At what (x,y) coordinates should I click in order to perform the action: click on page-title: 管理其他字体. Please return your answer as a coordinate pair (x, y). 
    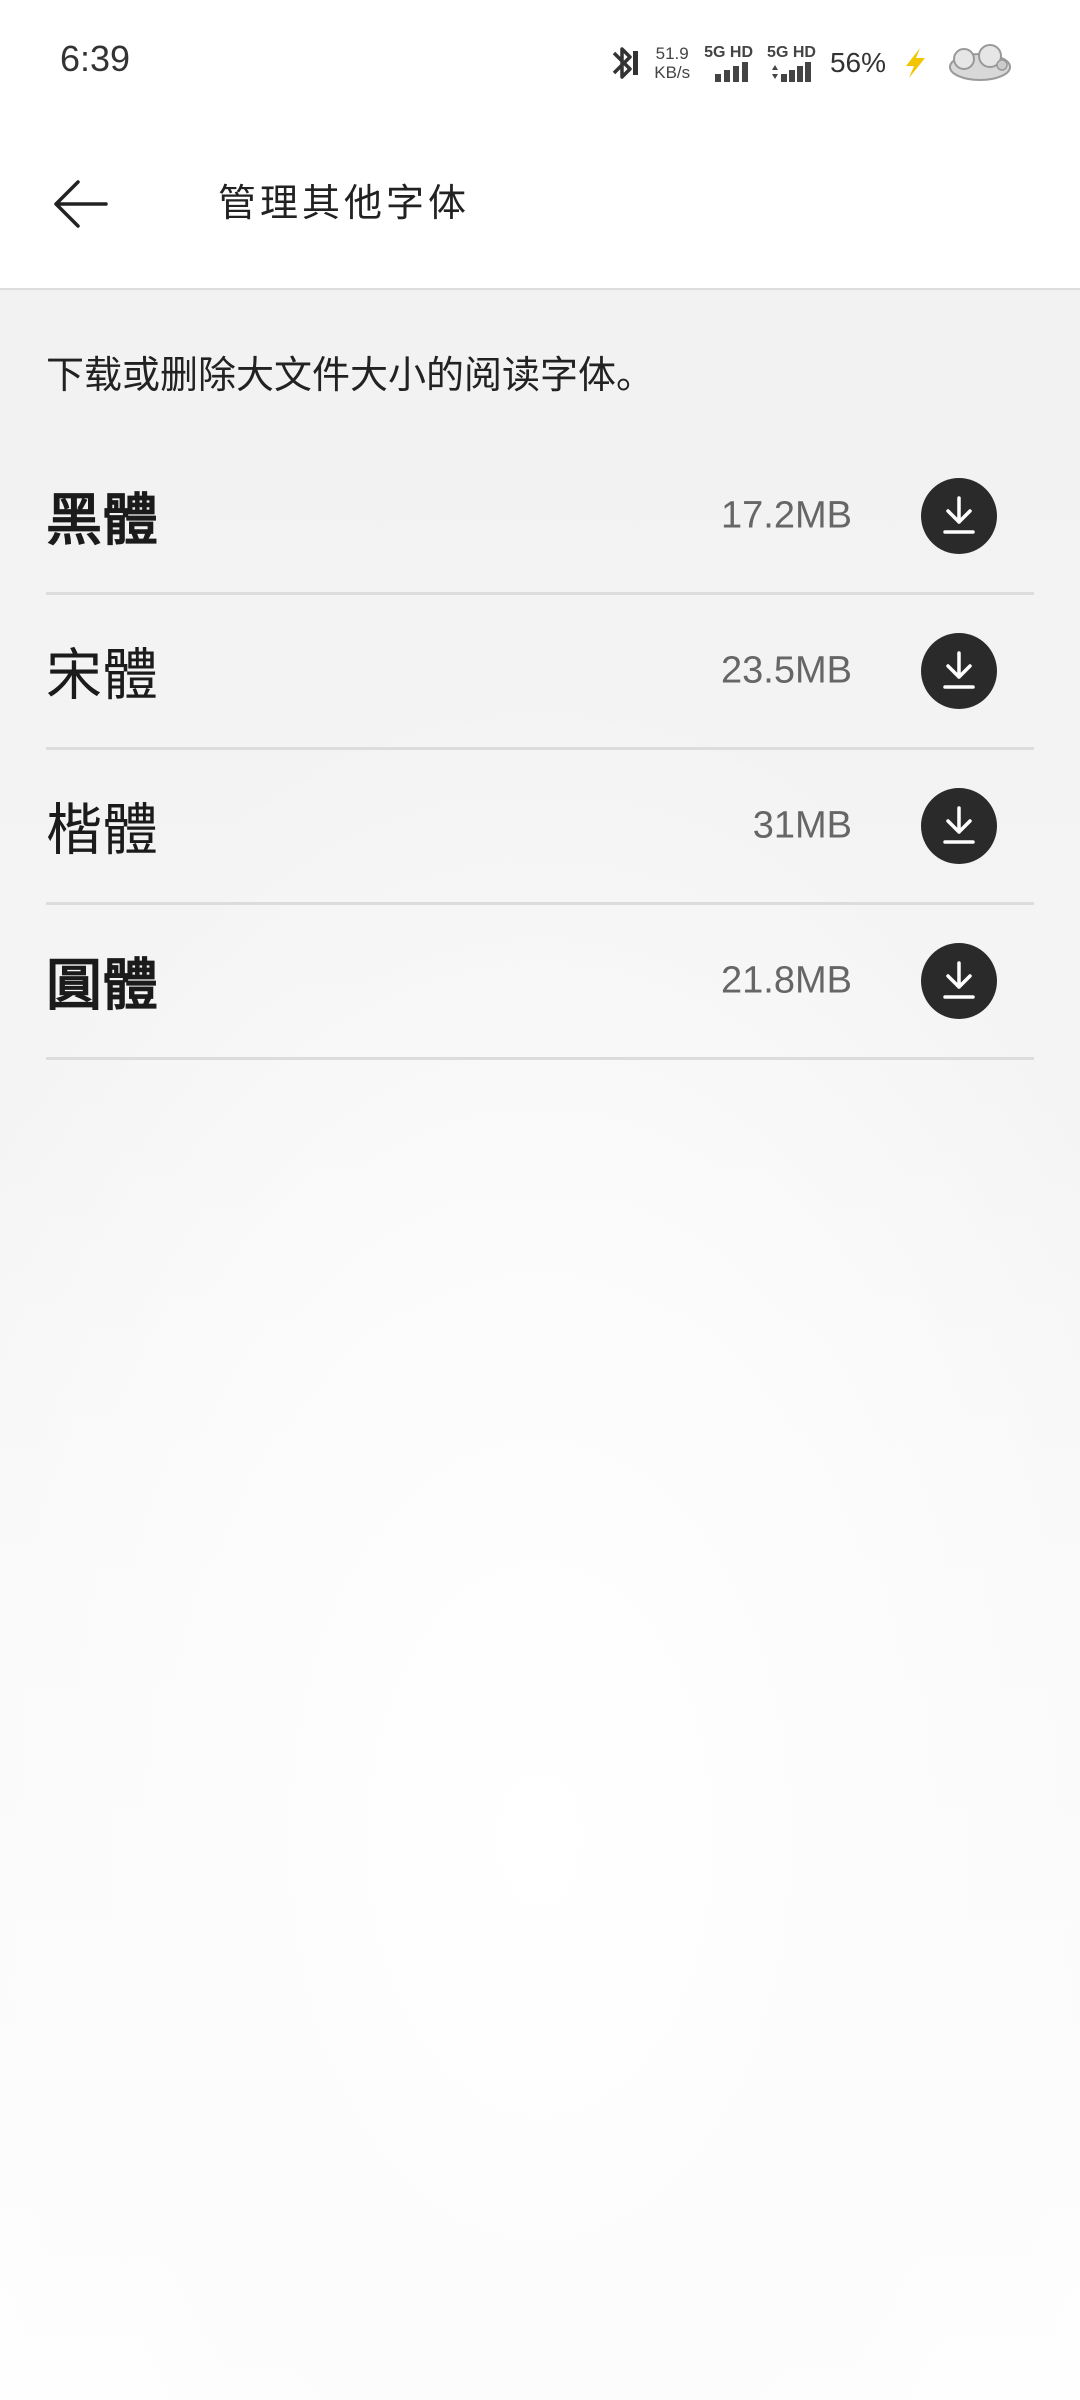
    Looking at the image, I should click on (344, 203).